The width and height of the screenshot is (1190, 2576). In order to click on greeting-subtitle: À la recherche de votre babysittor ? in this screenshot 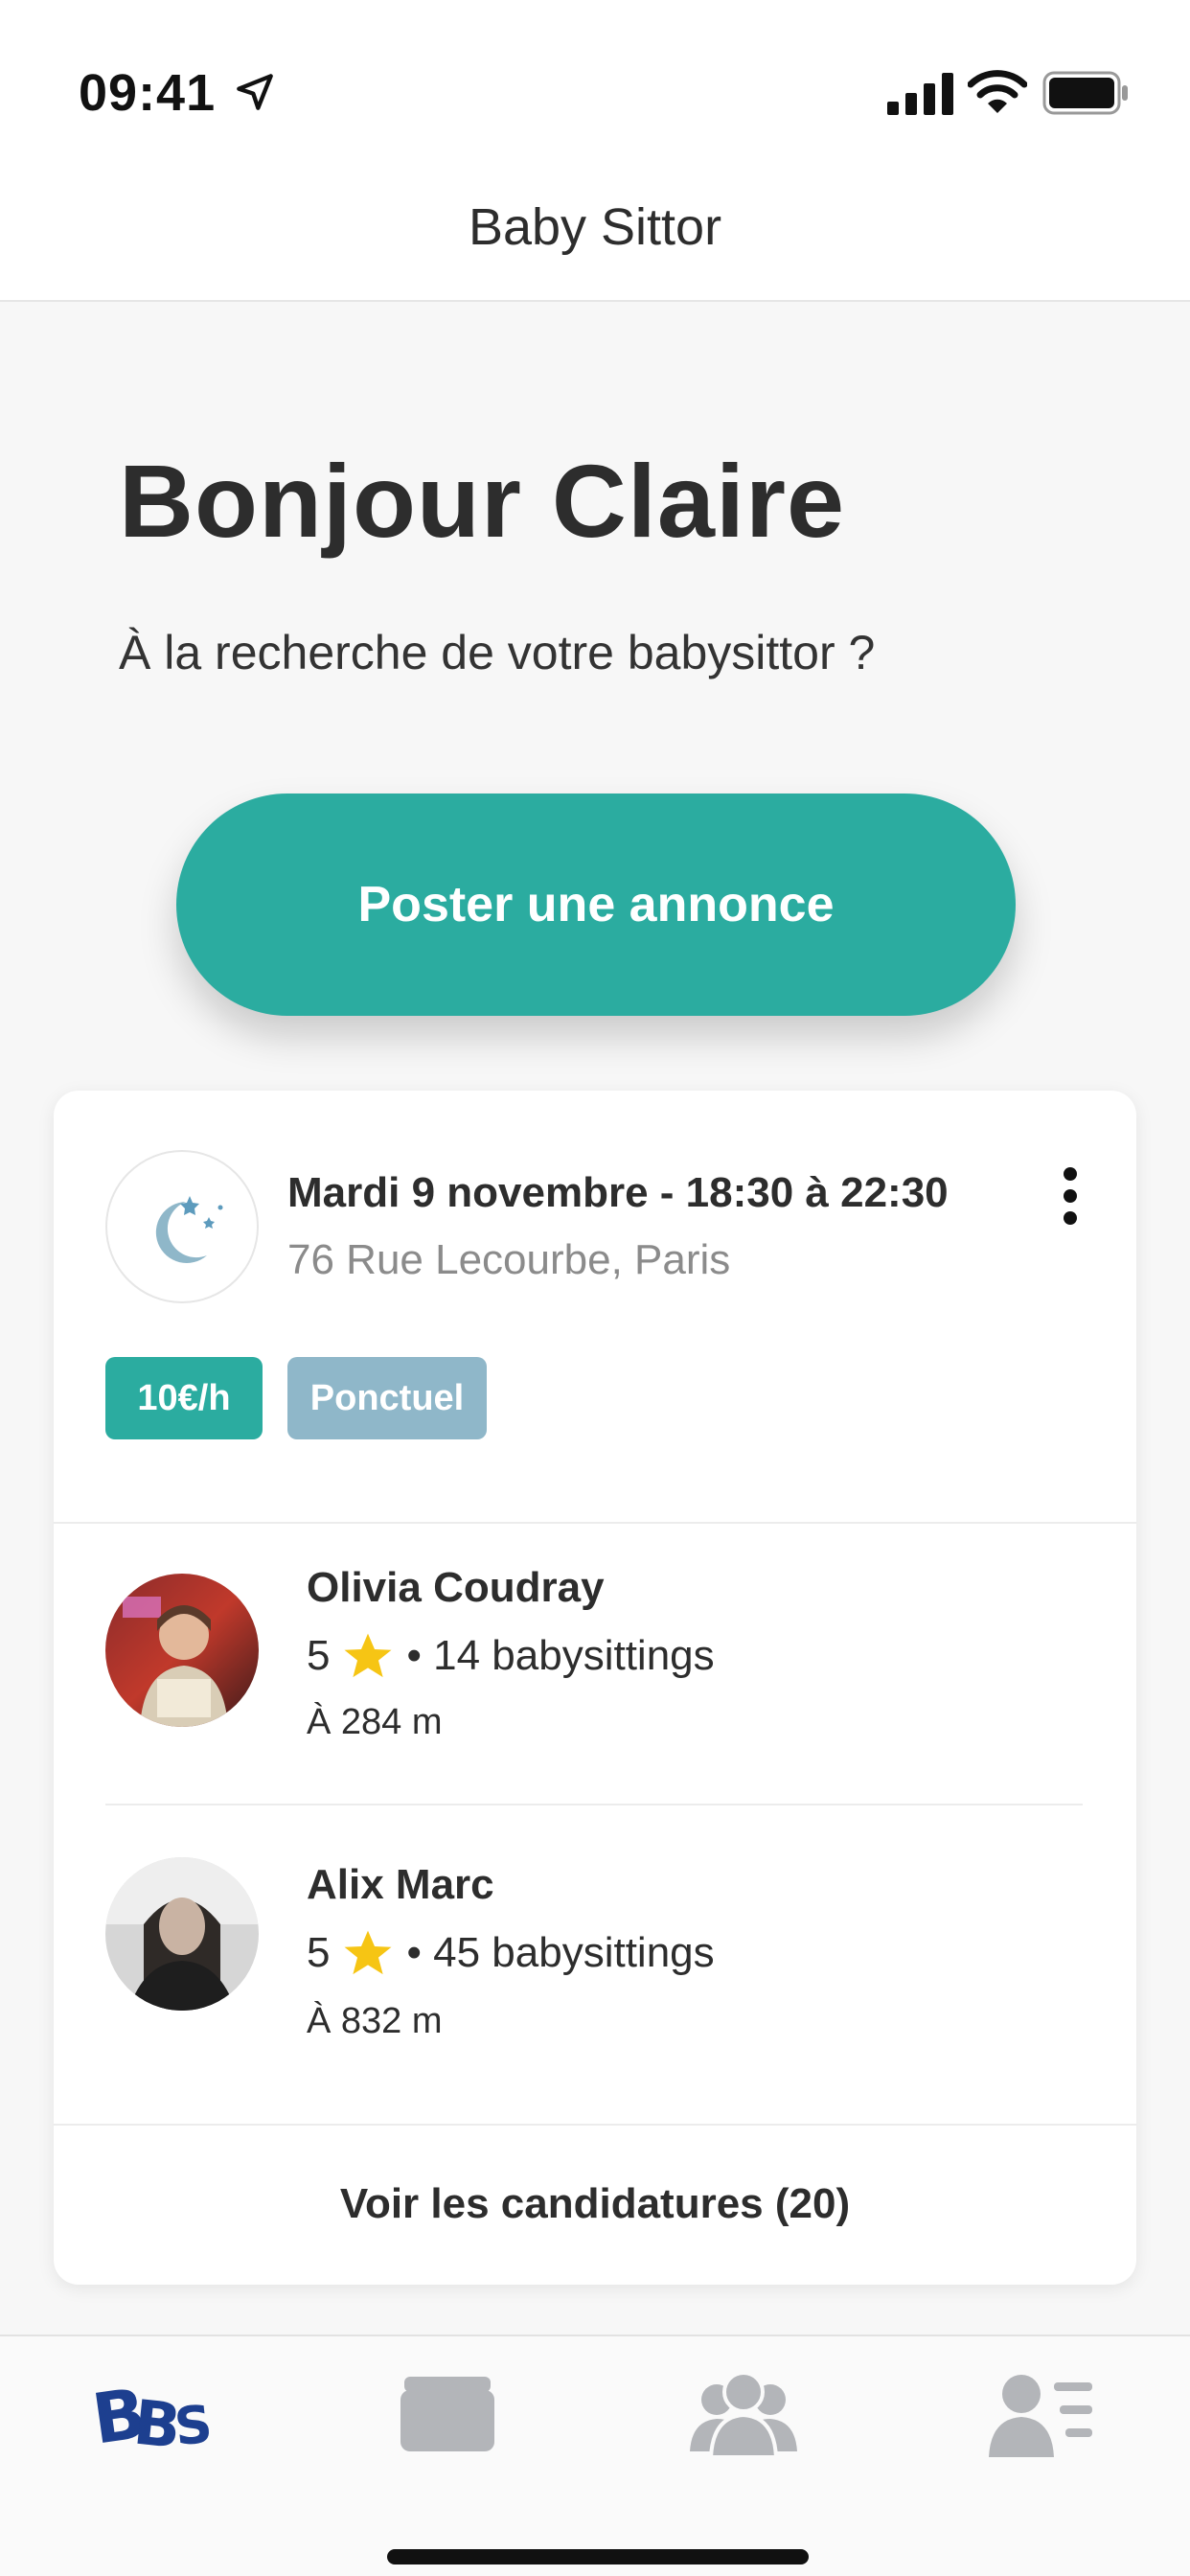, I will do `click(498, 652)`.